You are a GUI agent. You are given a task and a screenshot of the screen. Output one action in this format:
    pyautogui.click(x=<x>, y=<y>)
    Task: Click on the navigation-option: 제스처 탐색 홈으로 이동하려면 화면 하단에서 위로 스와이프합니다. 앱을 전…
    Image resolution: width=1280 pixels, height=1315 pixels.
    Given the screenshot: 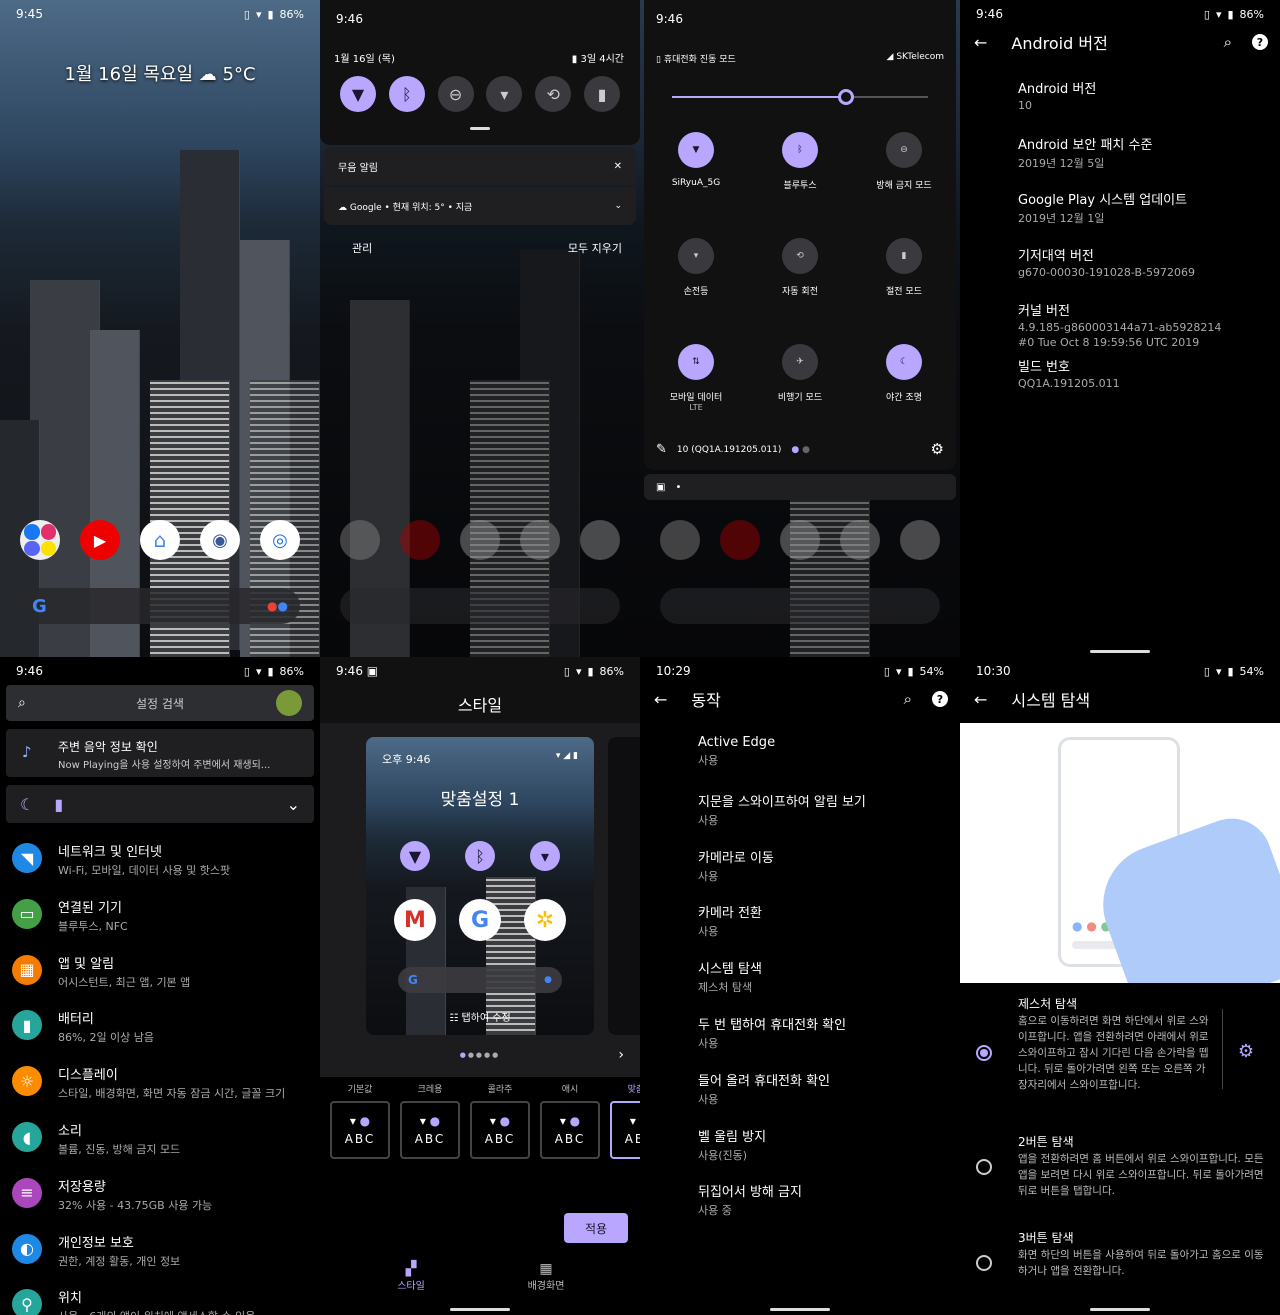 What is the action you would take?
    pyautogui.click(x=1091, y=1044)
    